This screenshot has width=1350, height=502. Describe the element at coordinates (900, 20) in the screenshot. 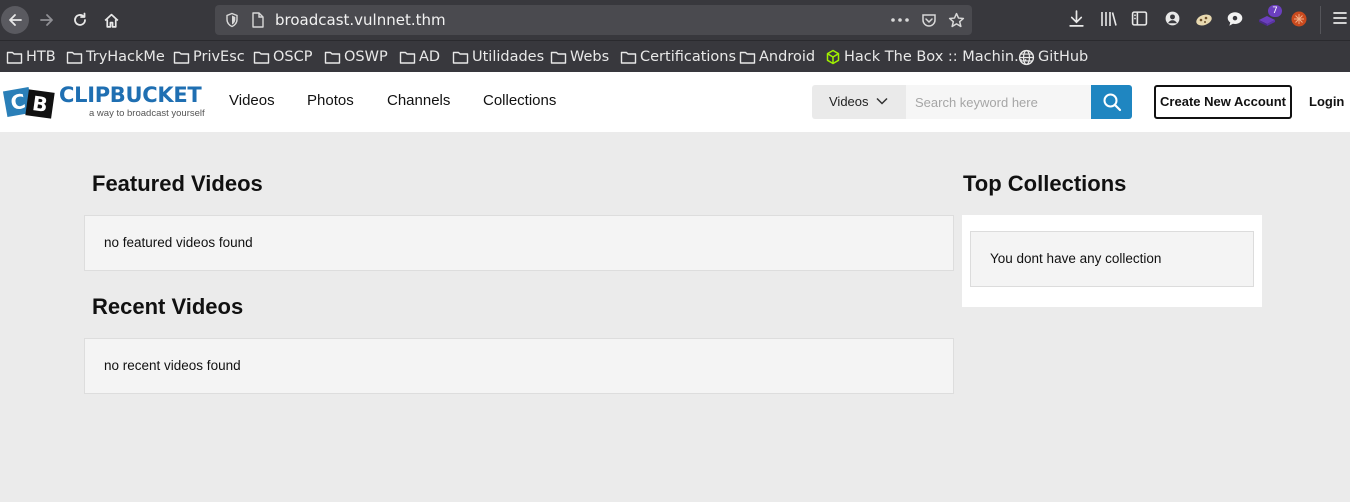

I see `page-actions-icon` at that location.